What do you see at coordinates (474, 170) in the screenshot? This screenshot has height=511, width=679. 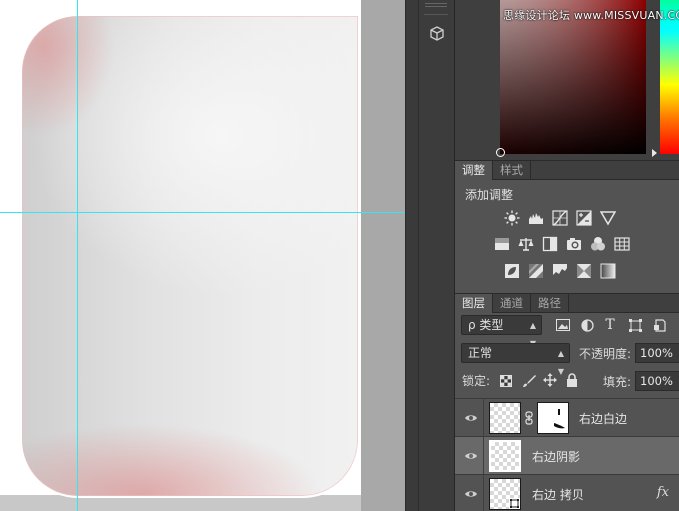 I see `tab-adjustments: 调整` at bounding box center [474, 170].